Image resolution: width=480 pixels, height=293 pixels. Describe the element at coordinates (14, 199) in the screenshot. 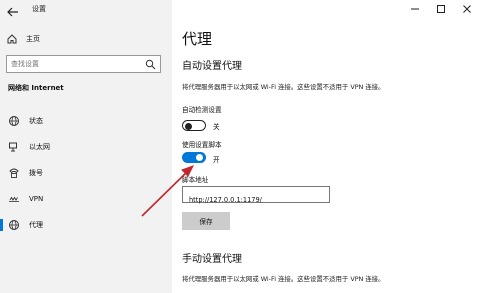

I see `vpn-icon` at that location.